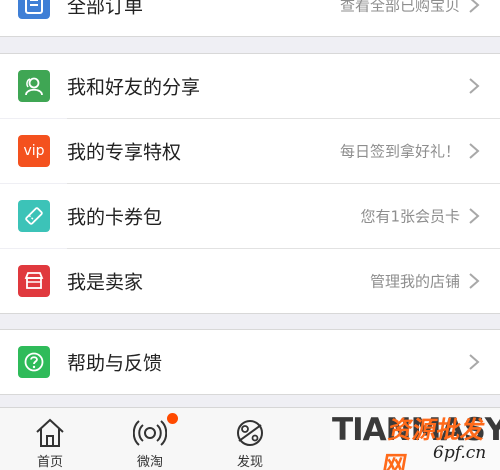 This screenshot has height=470, width=500. I want to click on tab-label: 发现, so click(249, 462).